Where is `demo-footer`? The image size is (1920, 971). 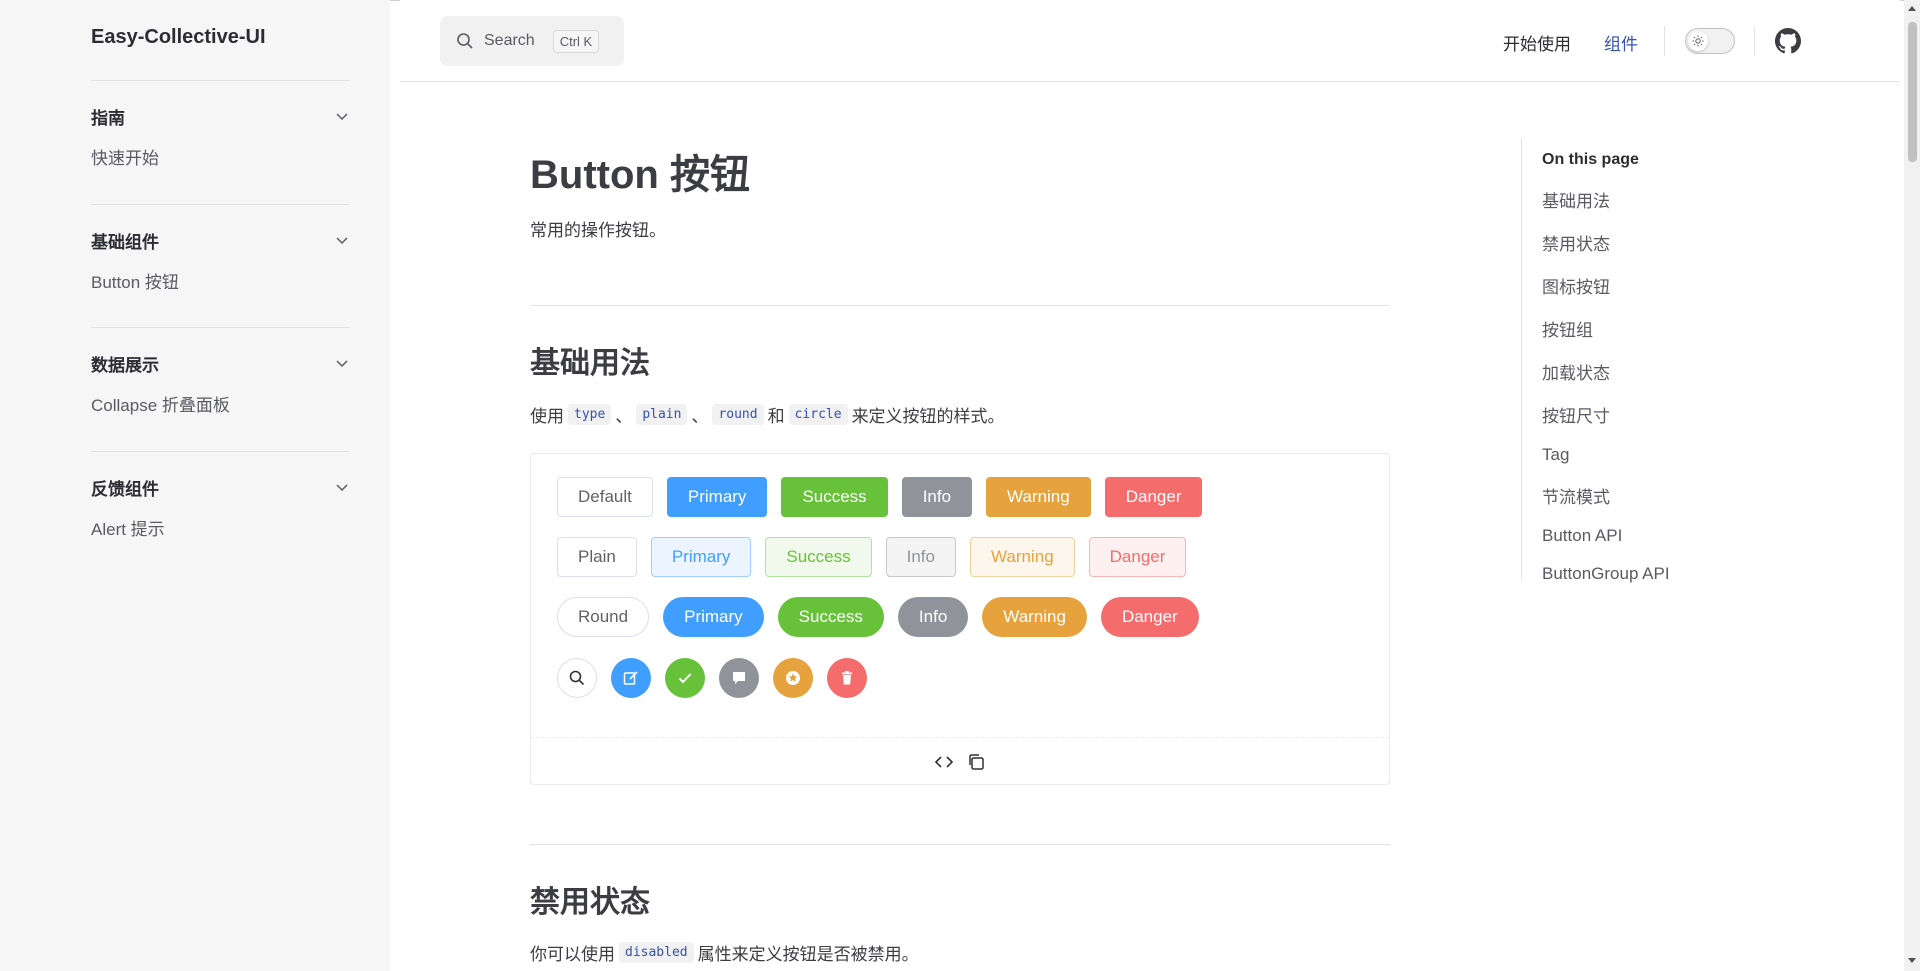
demo-footer is located at coordinates (960, 761).